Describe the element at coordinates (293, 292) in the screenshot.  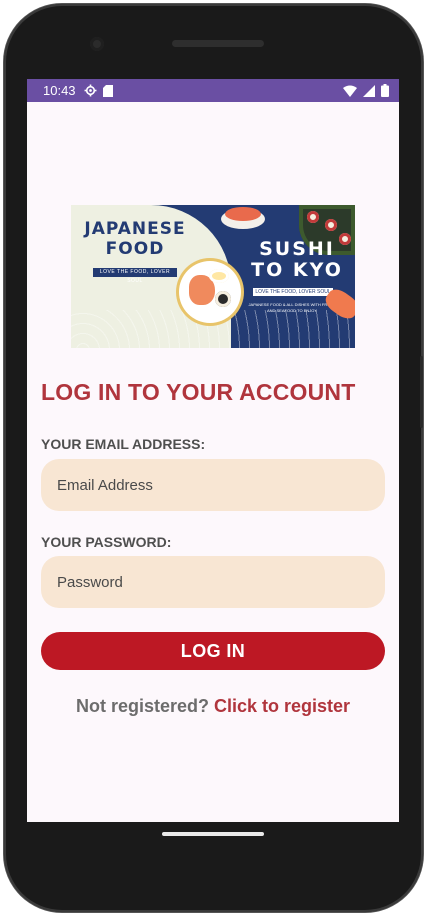
I see `banner-right-tagline: LOVE THE FOOD, LOVER SOUL` at that location.